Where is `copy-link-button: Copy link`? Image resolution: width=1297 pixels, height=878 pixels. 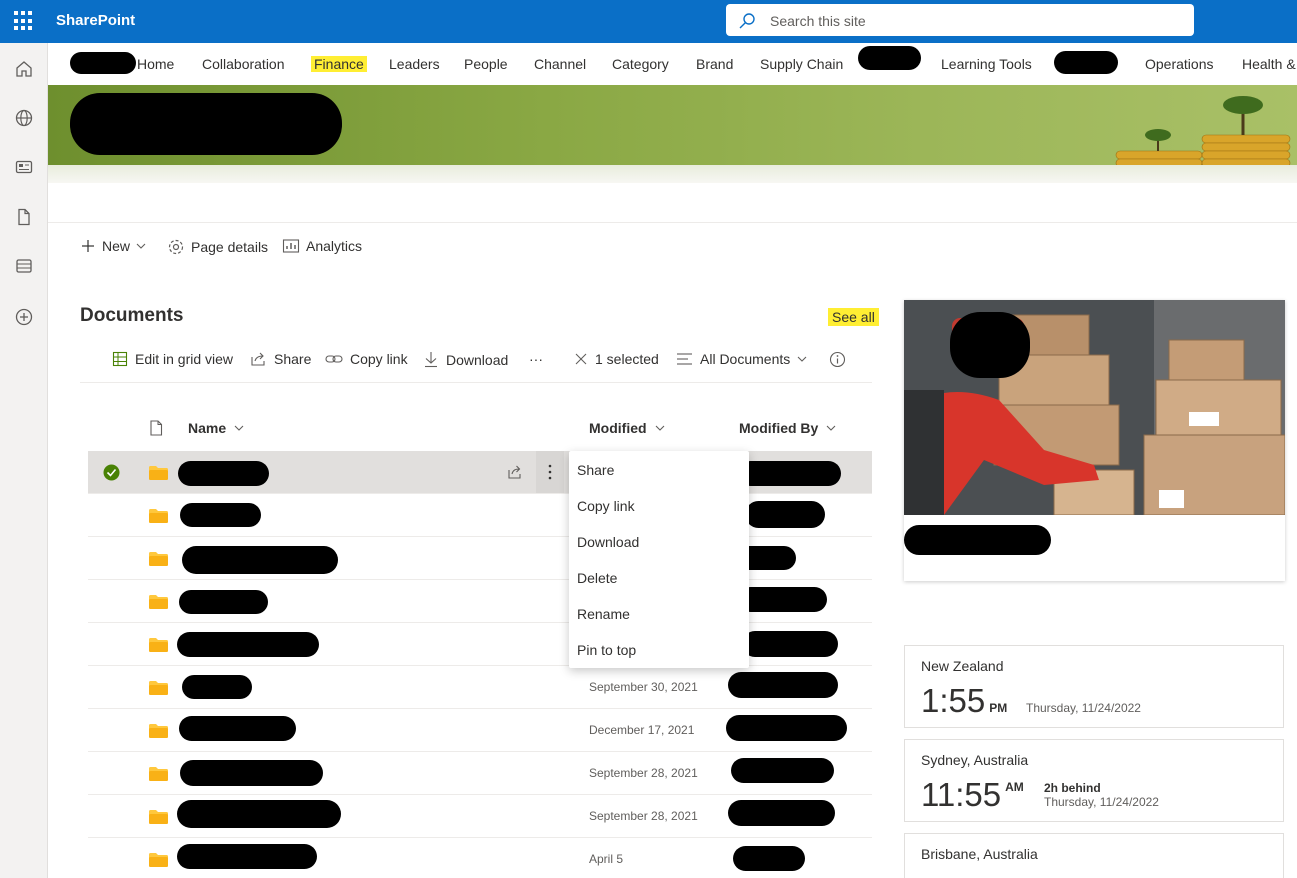 copy-link-button: Copy link is located at coordinates (366, 359).